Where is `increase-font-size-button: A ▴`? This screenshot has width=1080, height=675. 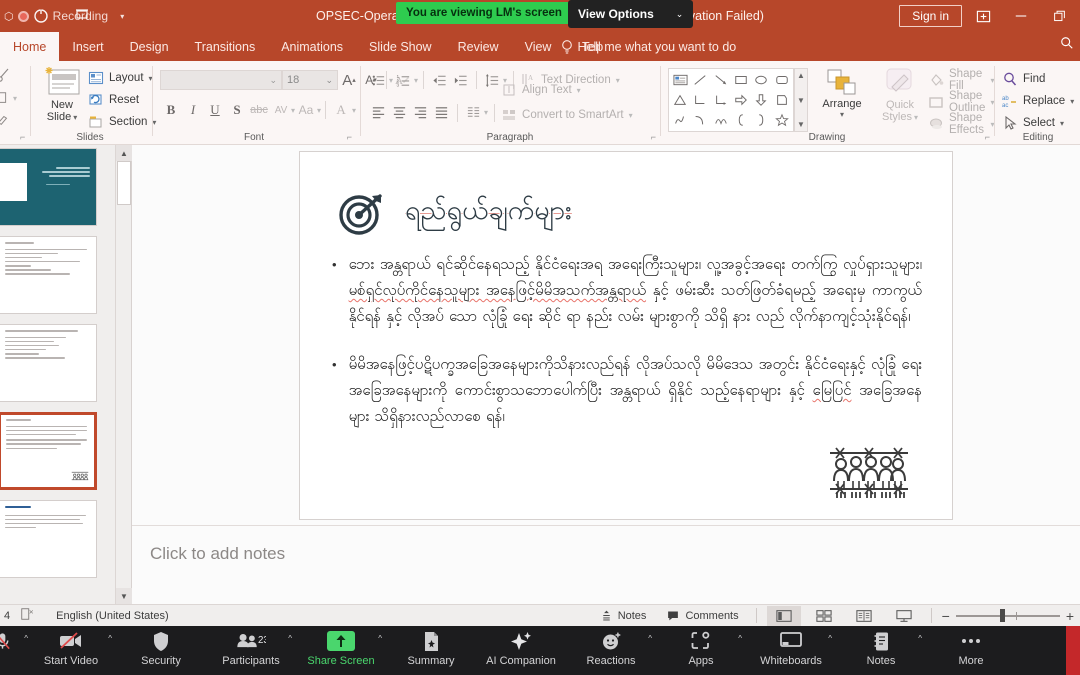
increase-font-size-button: A ▴ is located at coordinates (349, 80).